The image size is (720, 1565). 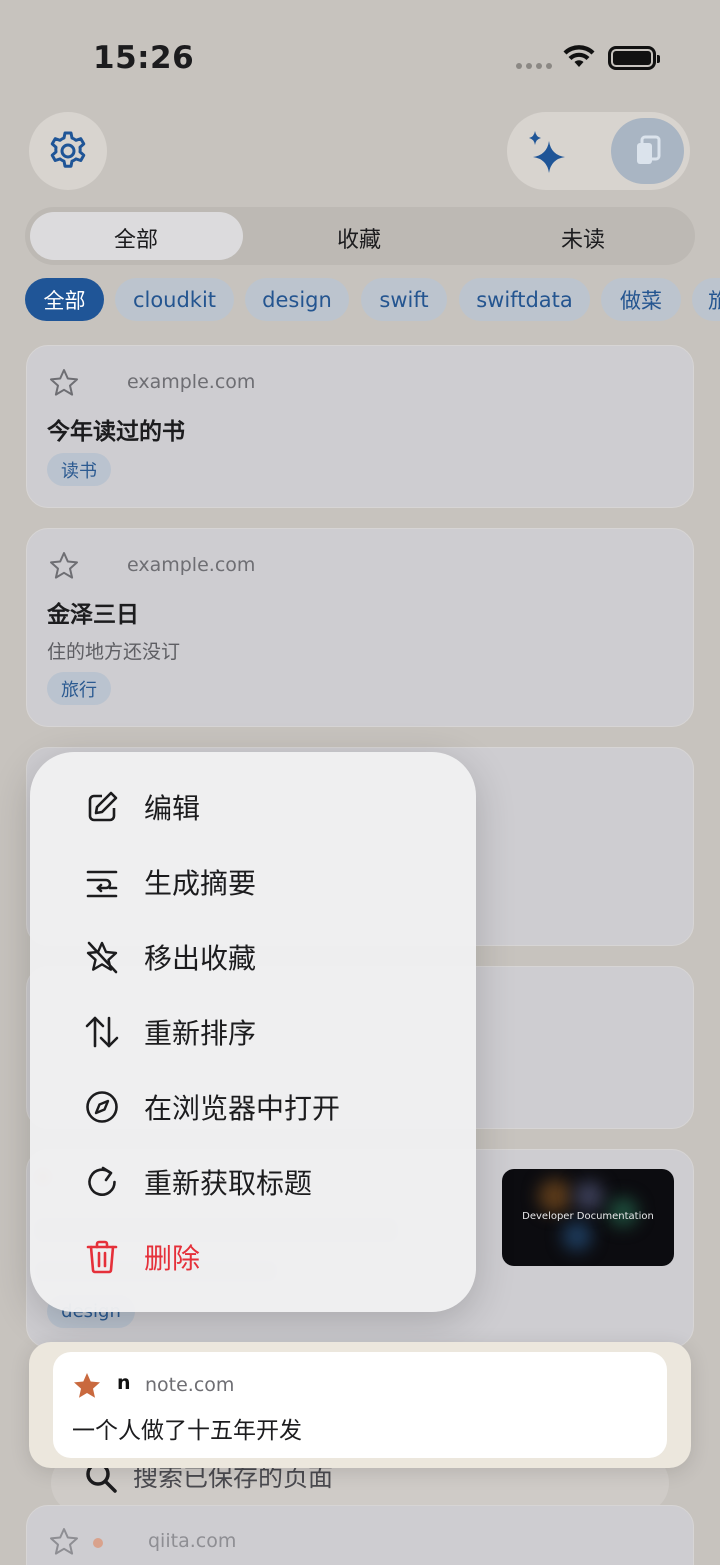 What do you see at coordinates (200, 1033) in the screenshot?
I see `menu-item-label: 重新排序` at bounding box center [200, 1033].